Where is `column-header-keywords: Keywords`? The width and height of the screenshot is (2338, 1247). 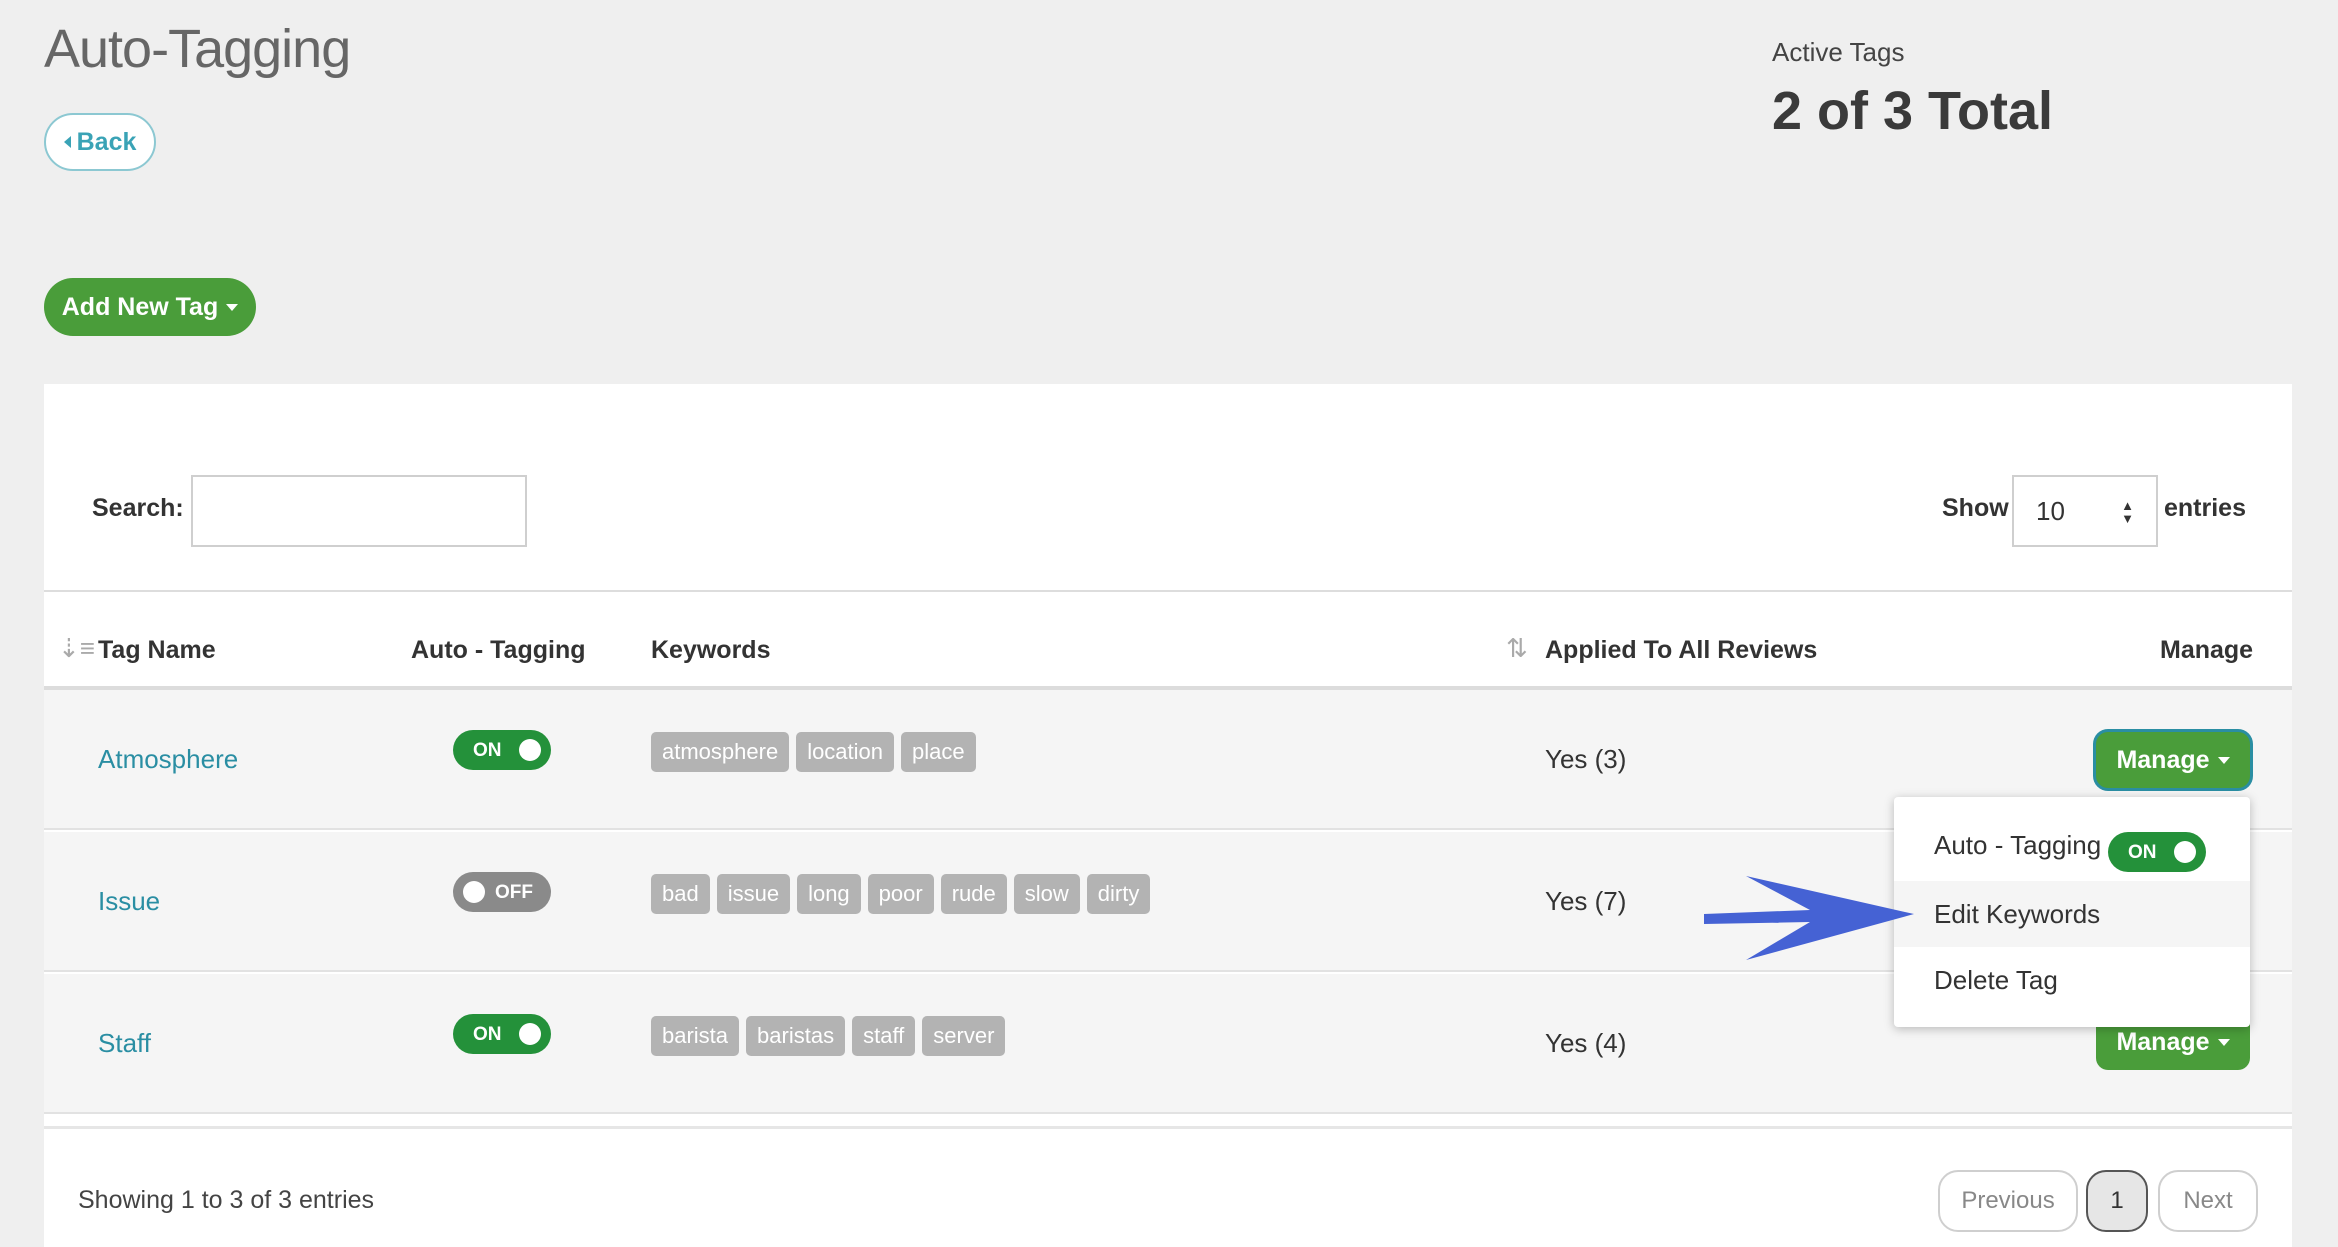
column-header-keywords: Keywords is located at coordinates (711, 650).